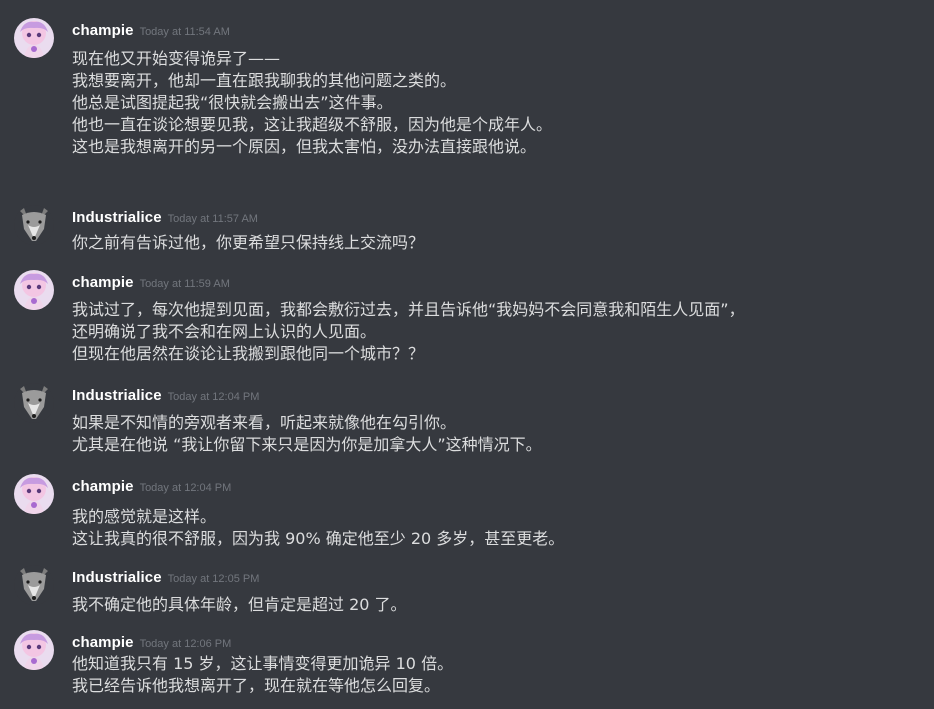 This screenshot has height=709, width=934. I want to click on timestamp: Today at 12:05 PM, so click(214, 579).